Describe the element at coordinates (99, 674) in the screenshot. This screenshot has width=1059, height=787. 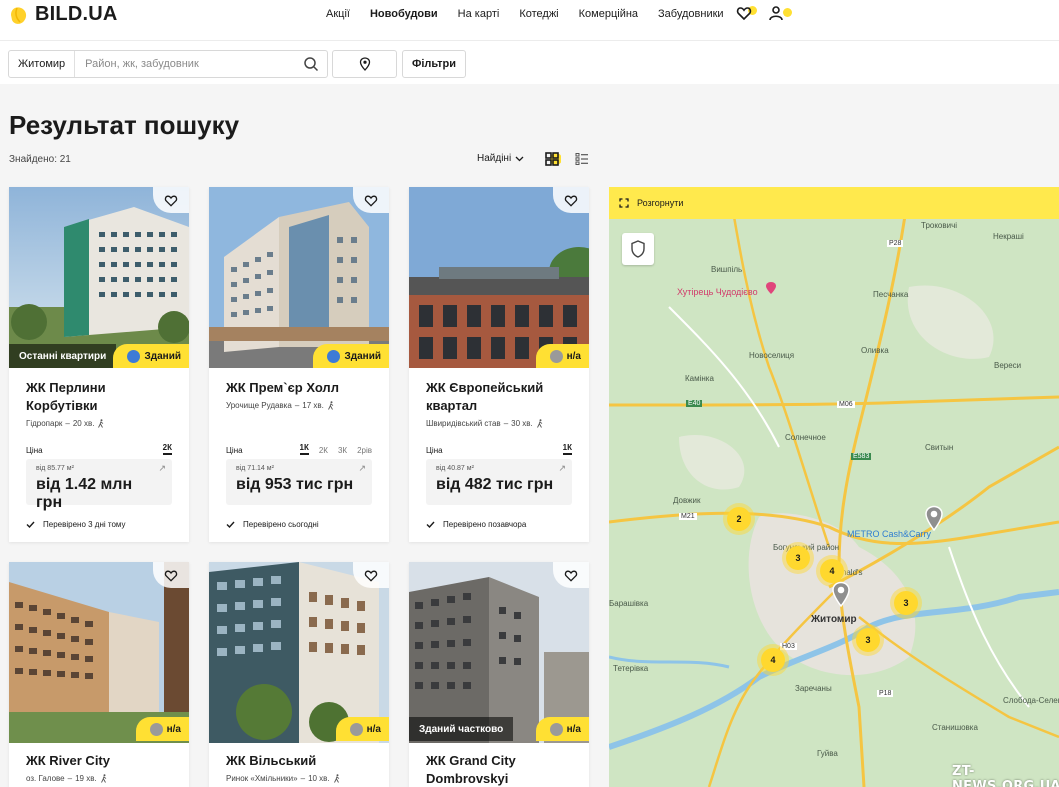
I see `listing-card: н/а ЖК River City оз. Галове –19 хв.` at that location.